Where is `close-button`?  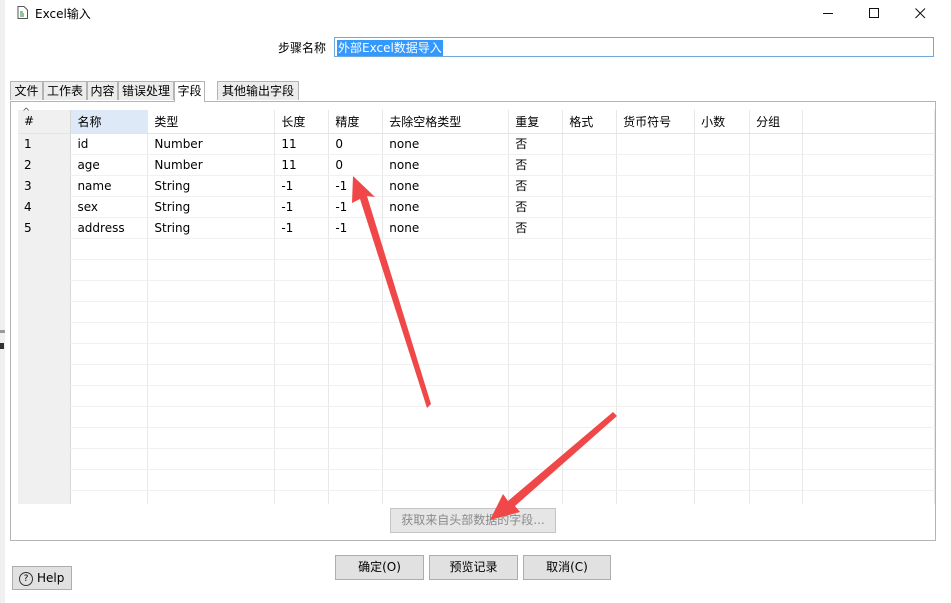
close-button is located at coordinates (920, 13).